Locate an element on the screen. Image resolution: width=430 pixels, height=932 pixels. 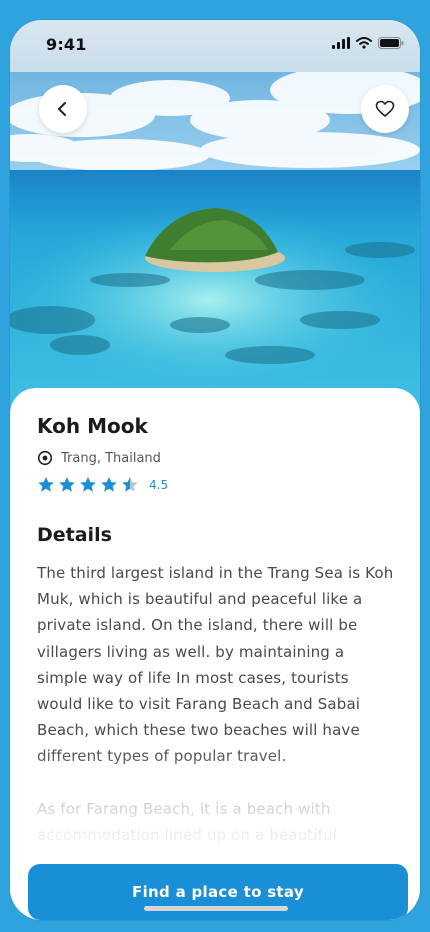
status-time: 9:41 is located at coordinates (66, 44).